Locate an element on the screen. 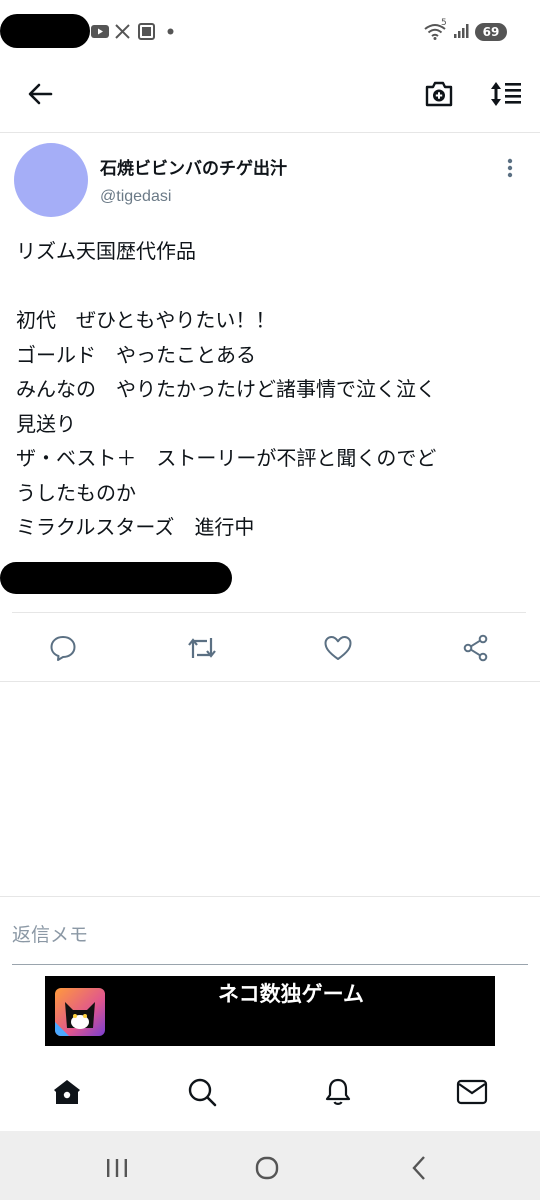 Image resolution: width=540 pixels, height=1200 pixels. share-button is located at coordinates (476, 648).